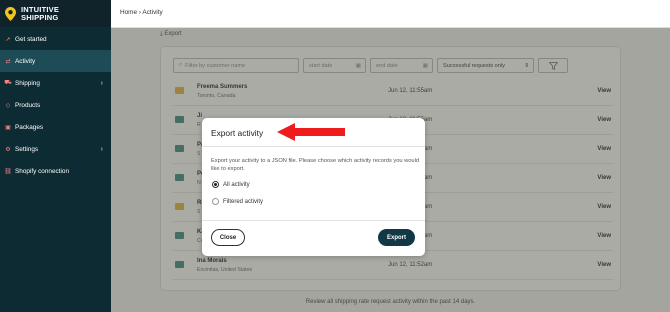 The image size is (670, 312). I want to click on location-pin-icon, so click(10, 13).